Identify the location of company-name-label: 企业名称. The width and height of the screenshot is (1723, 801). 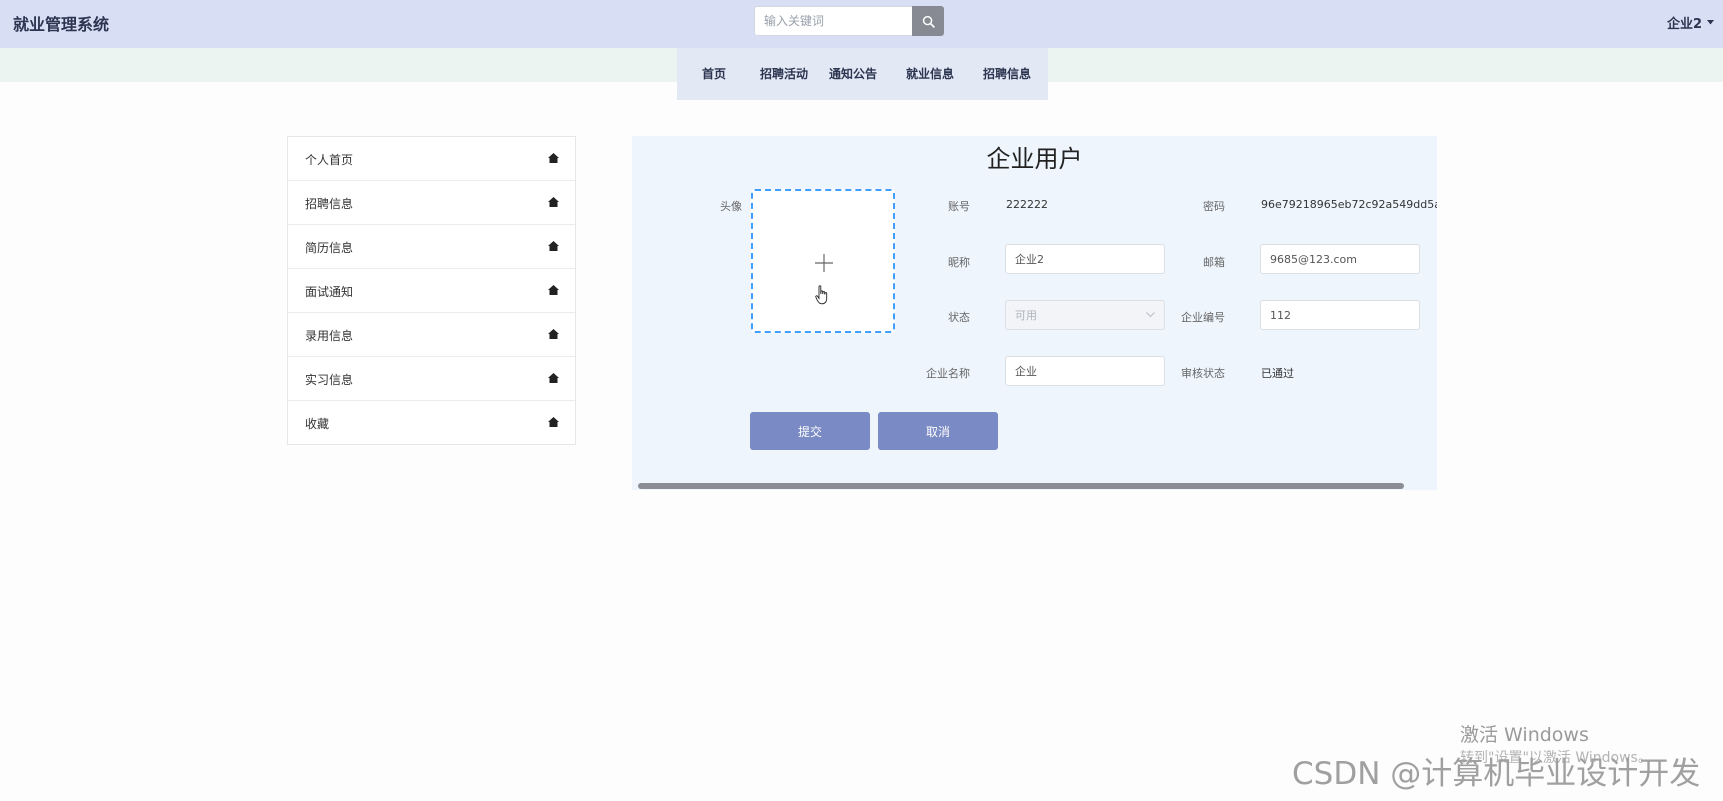
(948, 373).